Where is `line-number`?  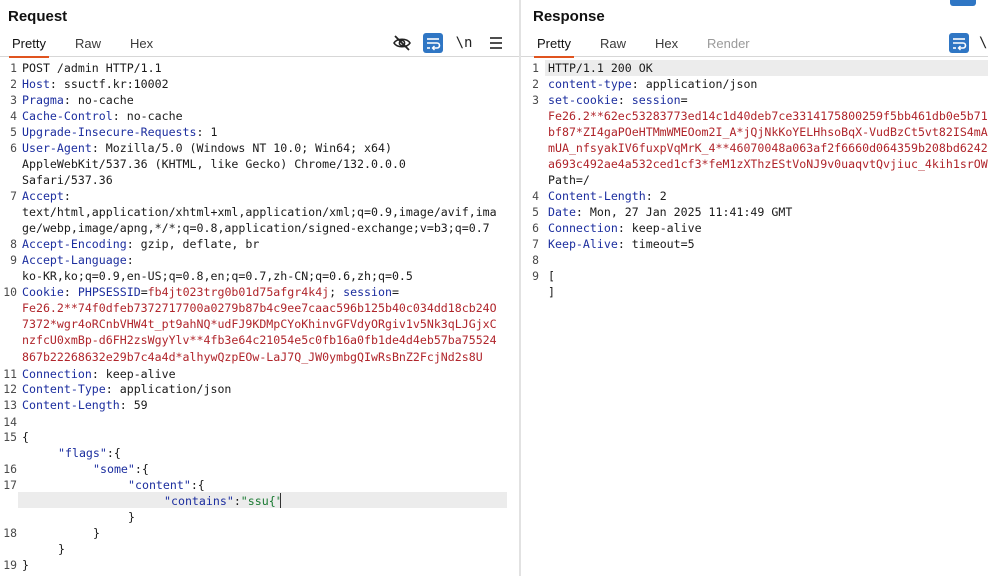
line-number is located at coordinates (8, 549).